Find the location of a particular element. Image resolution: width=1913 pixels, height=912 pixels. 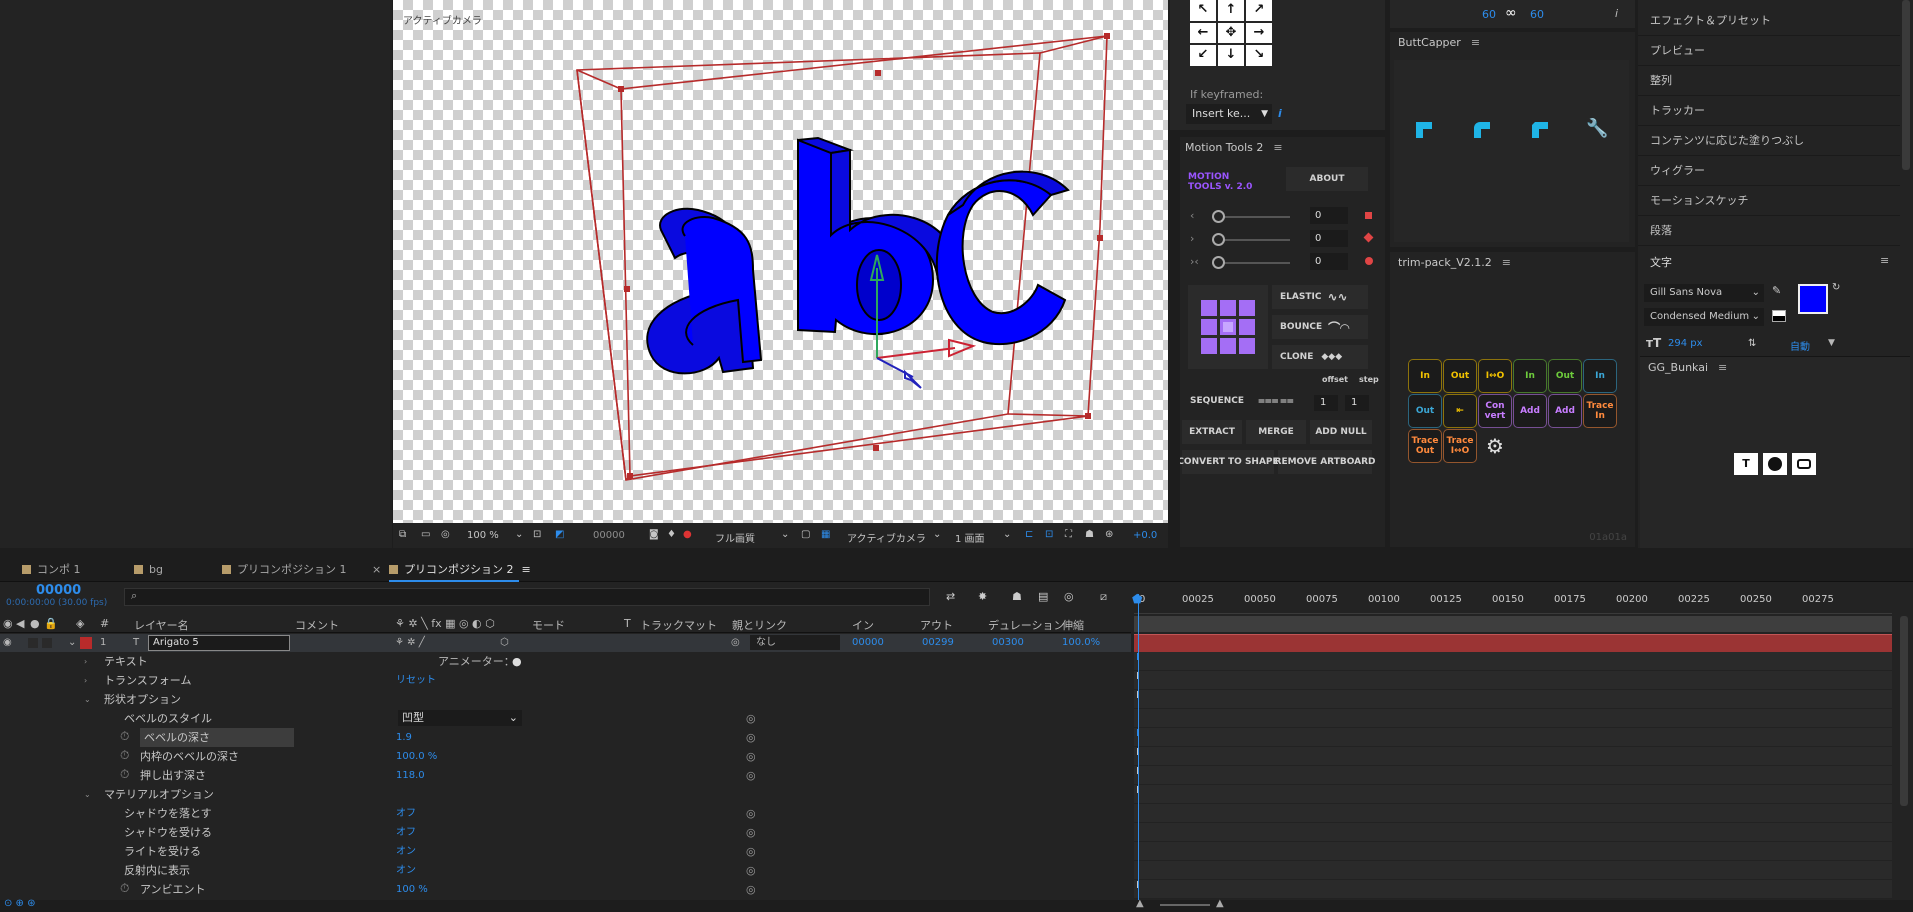

audio-icon: ◀ is located at coordinates (20, 623).